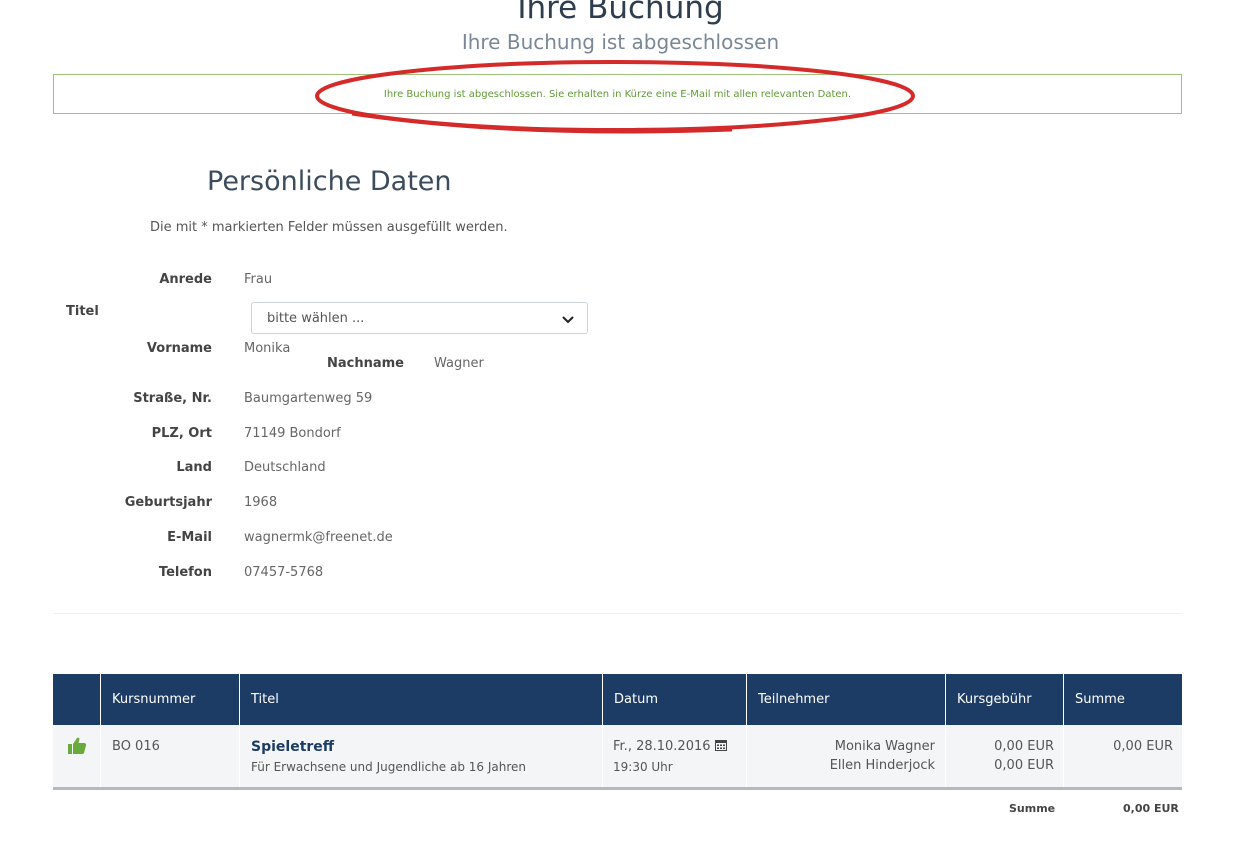 This screenshot has width=1241, height=842. What do you see at coordinates (185, 279) in the screenshot?
I see `anrede-label: Anrede` at bounding box center [185, 279].